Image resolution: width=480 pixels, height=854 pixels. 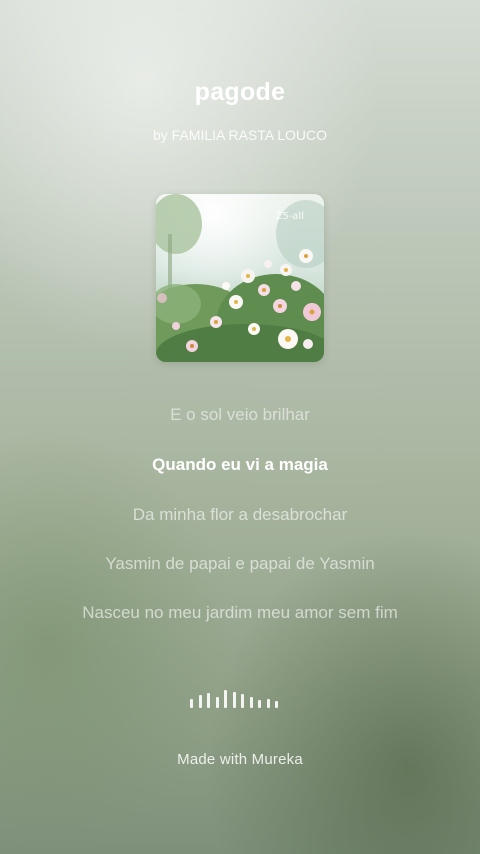 What do you see at coordinates (240, 563) in the screenshot?
I see `lyric-line: Yasmin de papai e papai de Yasmin` at bounding box center [240, 563].